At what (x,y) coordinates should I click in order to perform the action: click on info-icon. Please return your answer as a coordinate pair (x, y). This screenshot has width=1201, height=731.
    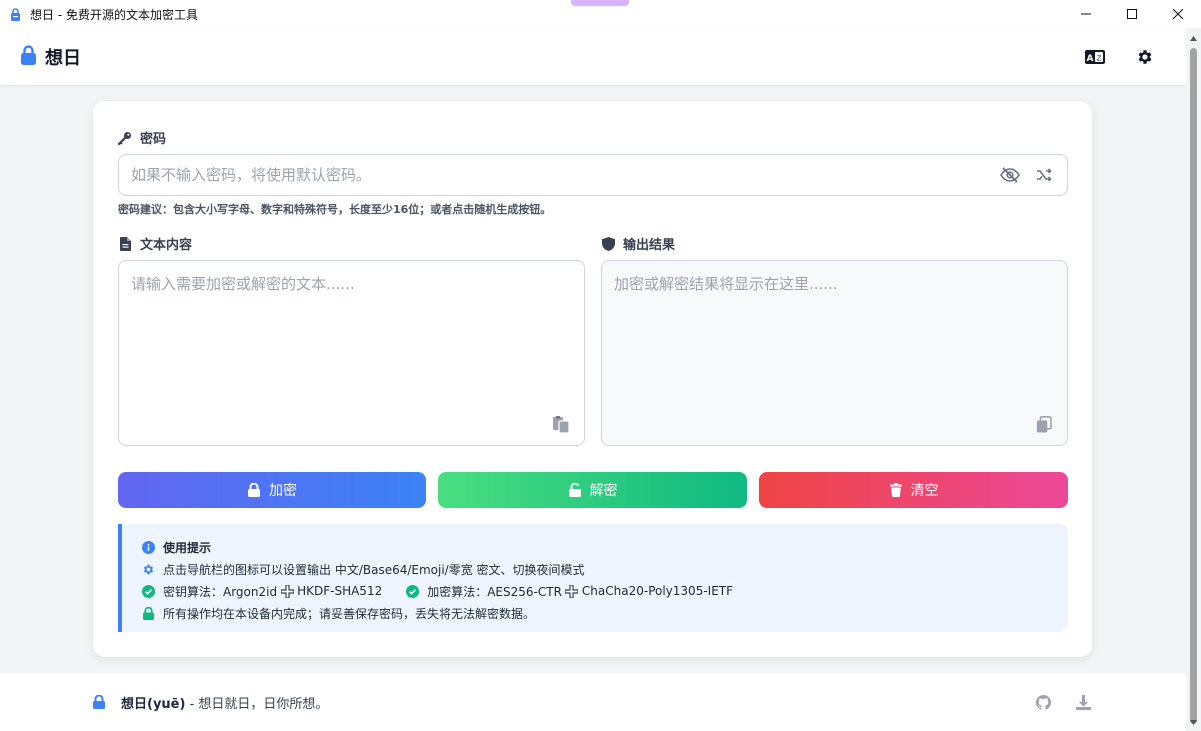
    Looking at the image, I should click on (148, 547).